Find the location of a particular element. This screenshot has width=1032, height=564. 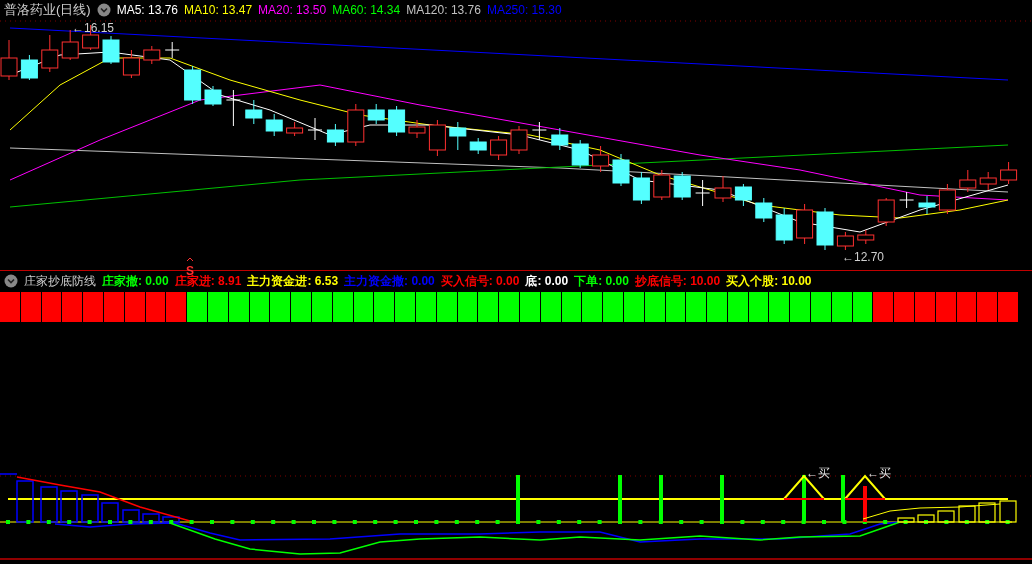

indicator-title: 庄家抄底防线 is located at coordinates (60, 281).